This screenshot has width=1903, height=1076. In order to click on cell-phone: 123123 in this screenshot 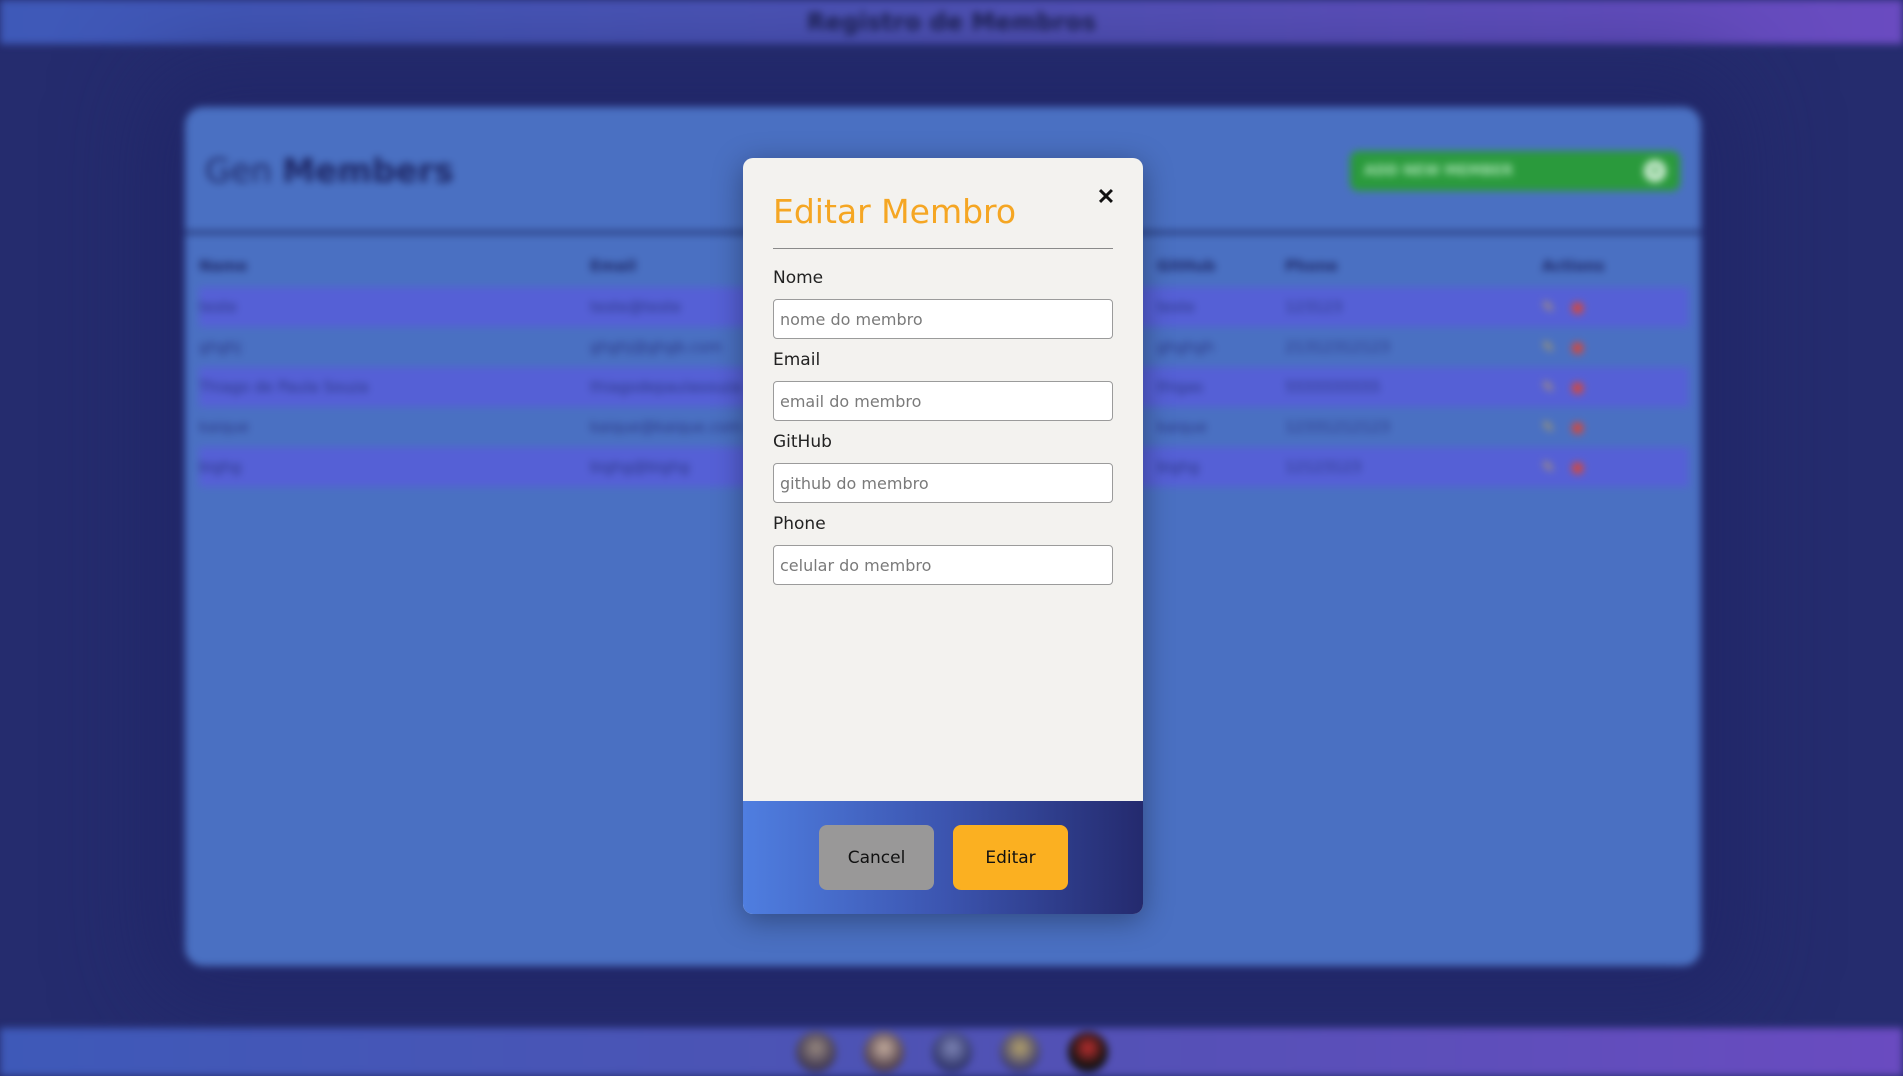, I will do `click(1314, 307)`.